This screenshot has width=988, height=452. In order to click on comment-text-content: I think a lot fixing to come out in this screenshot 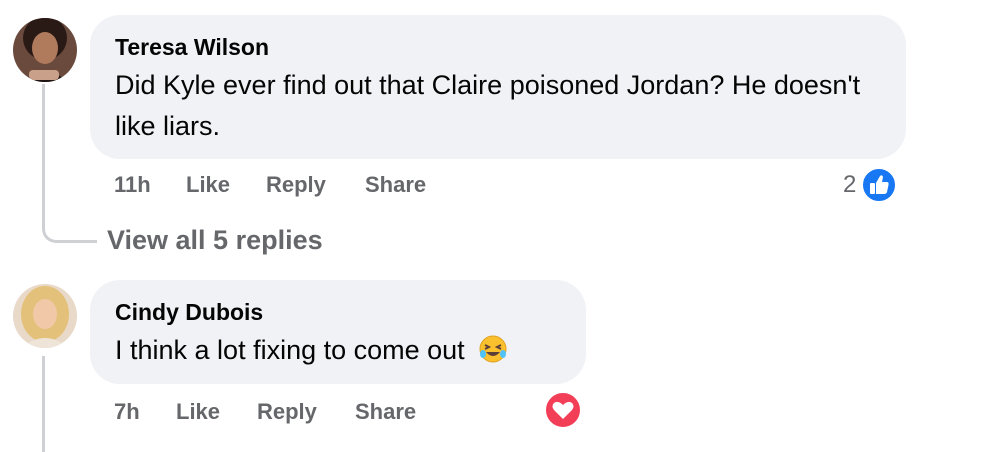, I will do `click(290, 350)`.